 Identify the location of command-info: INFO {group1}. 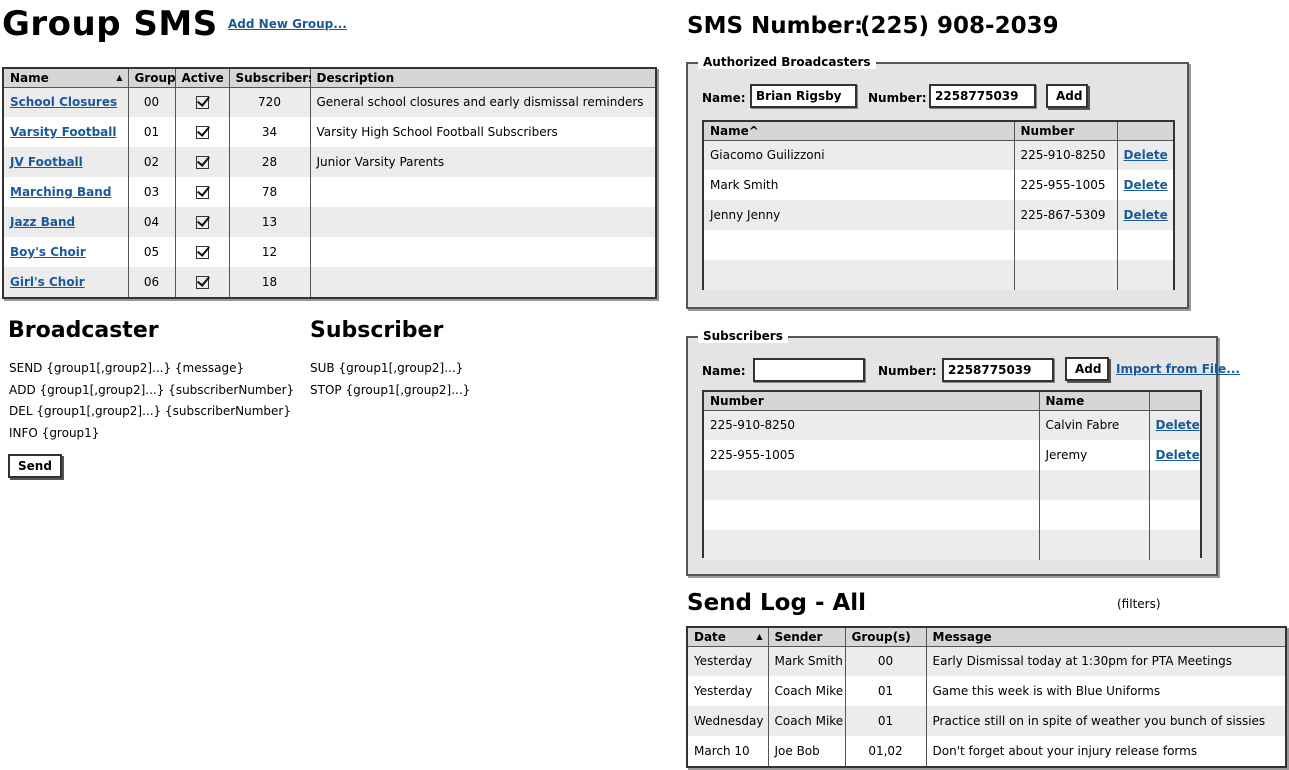
(54, 433).